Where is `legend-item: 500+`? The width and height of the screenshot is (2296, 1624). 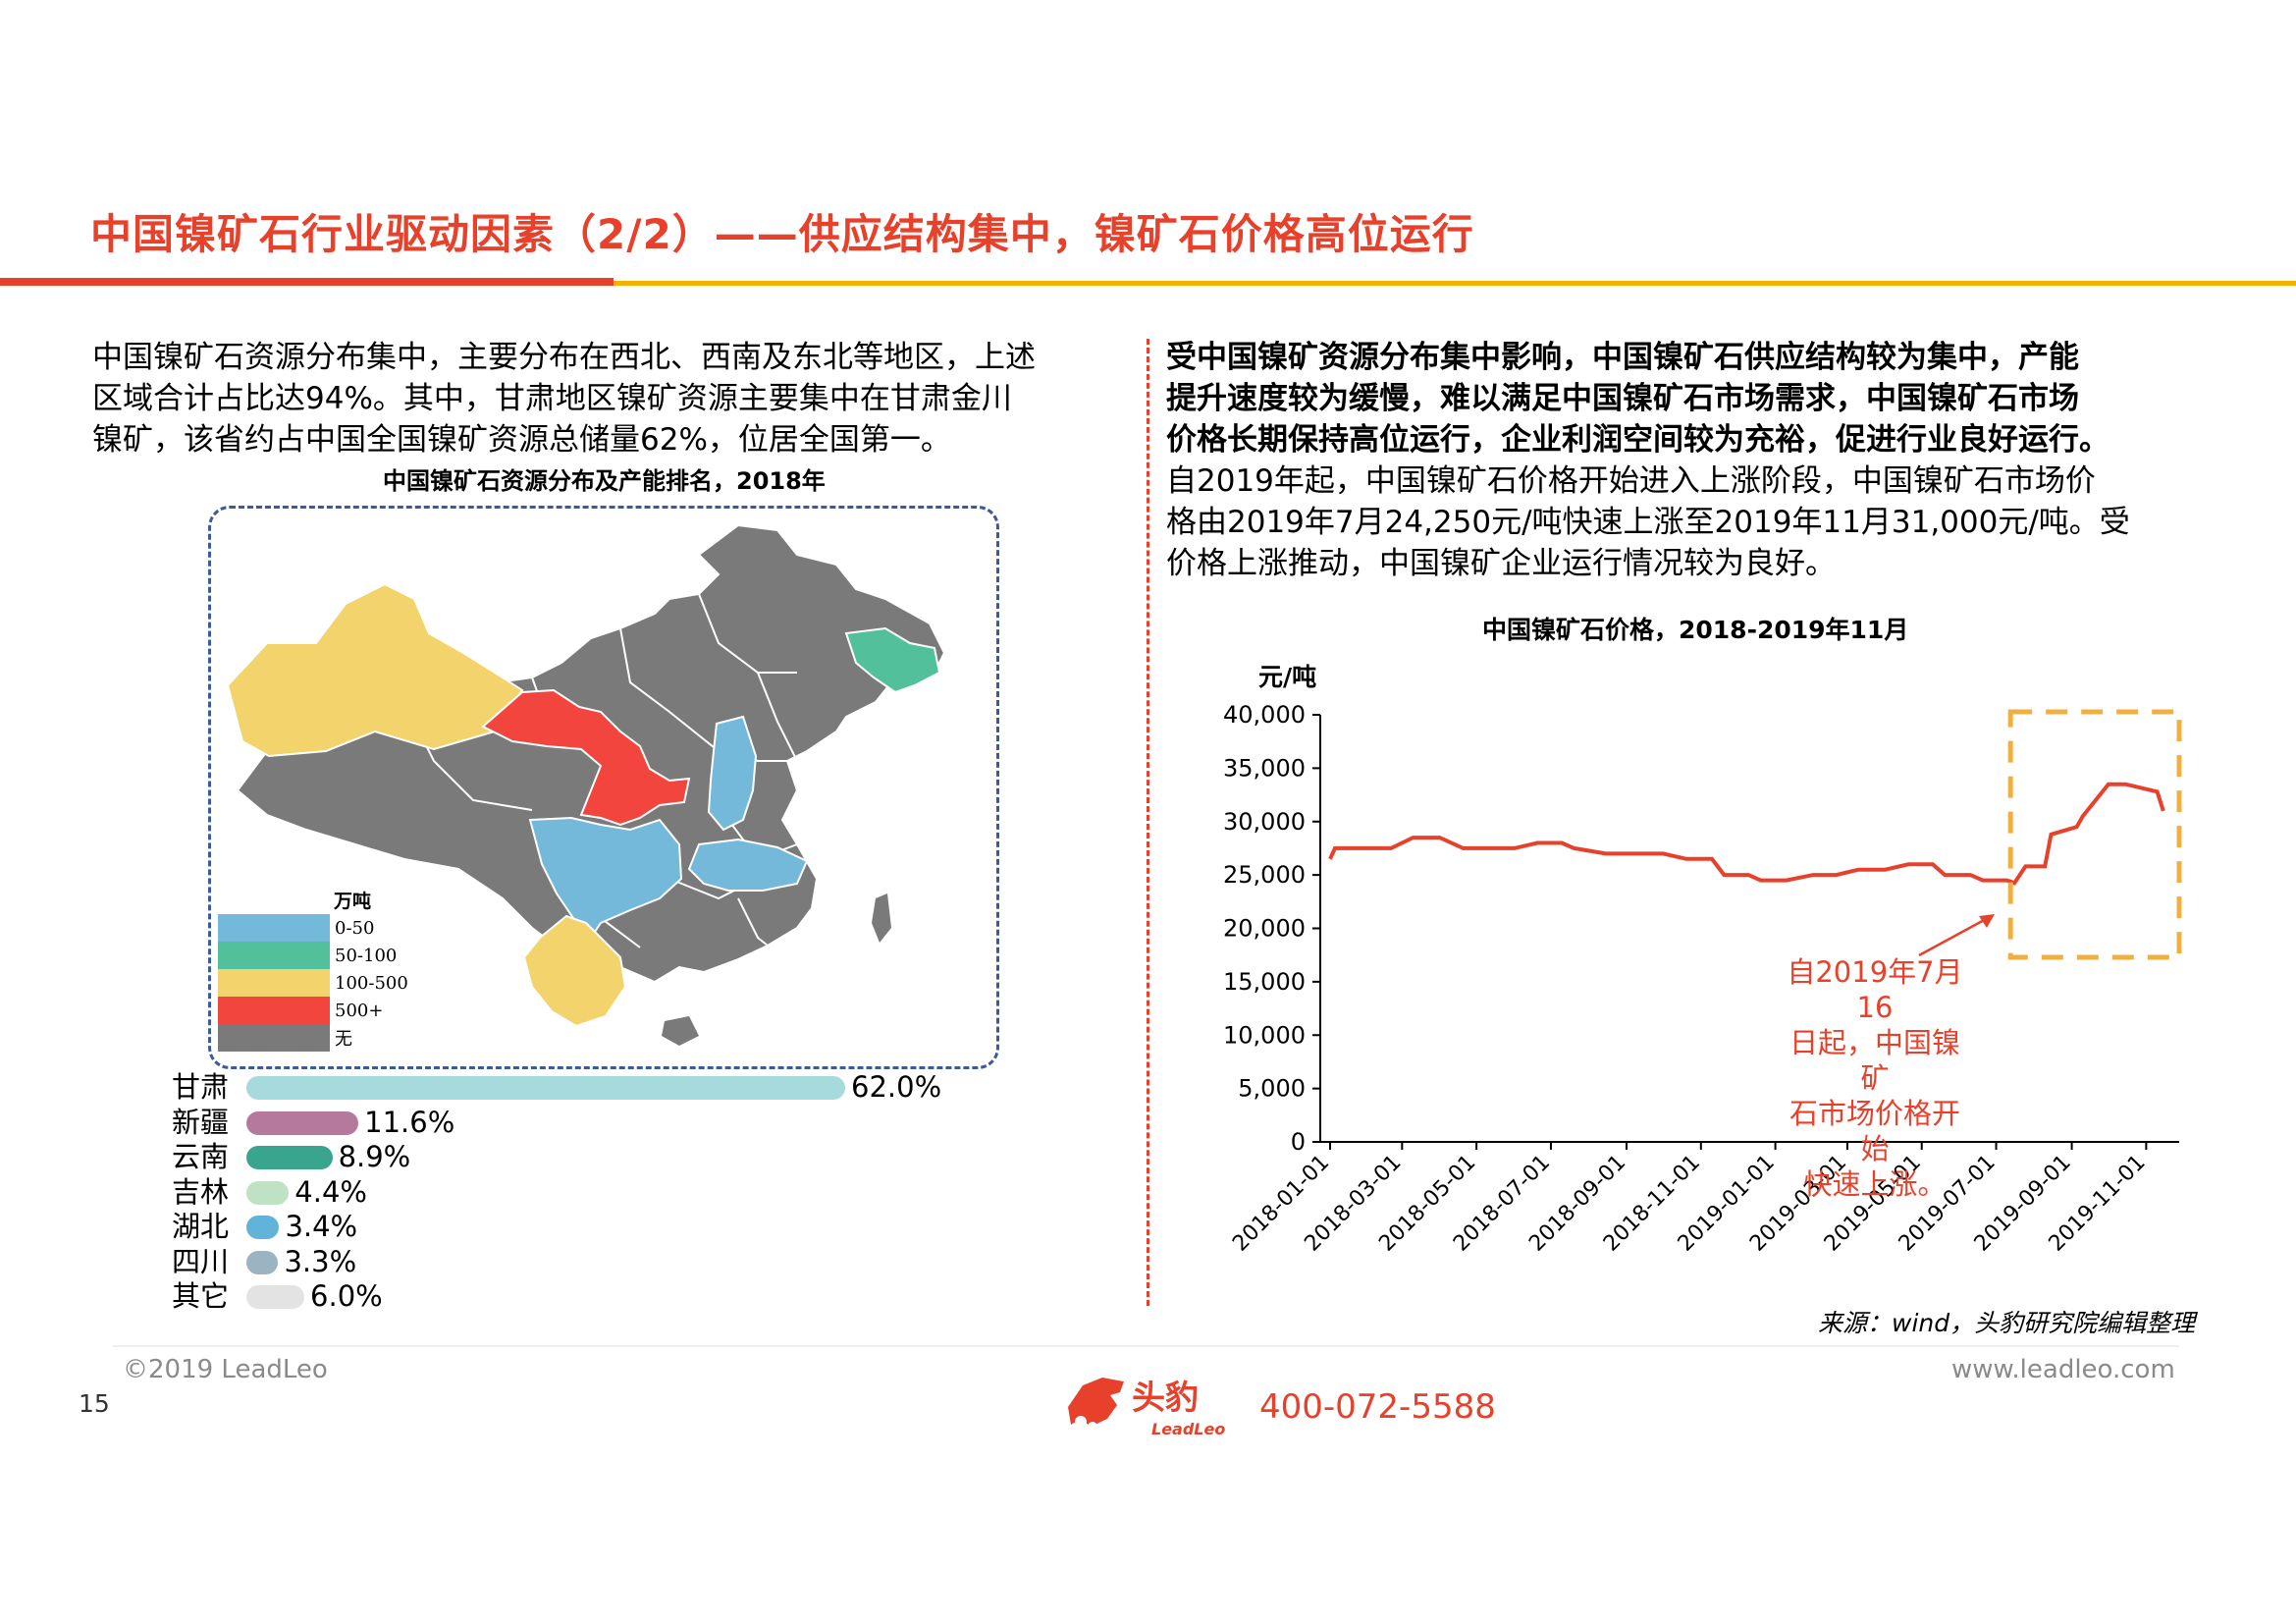
legend-item: 500+ is located at coordinates (313, 1010).